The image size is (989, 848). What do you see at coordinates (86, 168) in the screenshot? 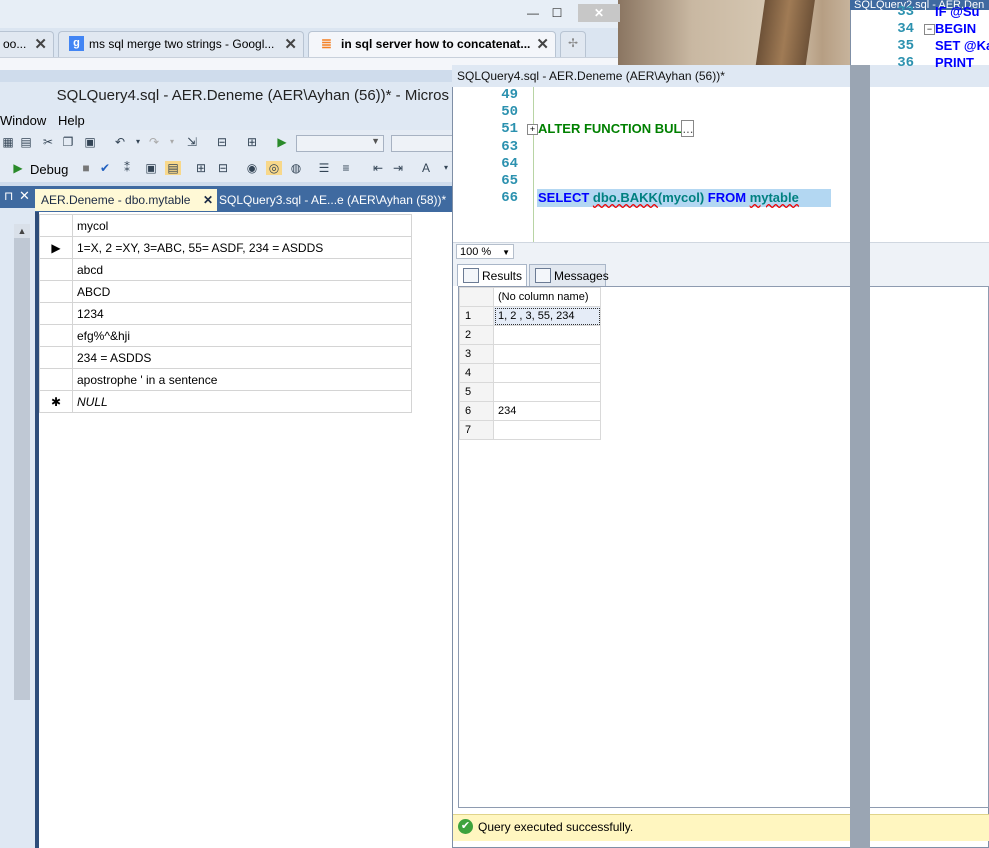
I see `stop-icon: ■` at bounding box center [86, 168].